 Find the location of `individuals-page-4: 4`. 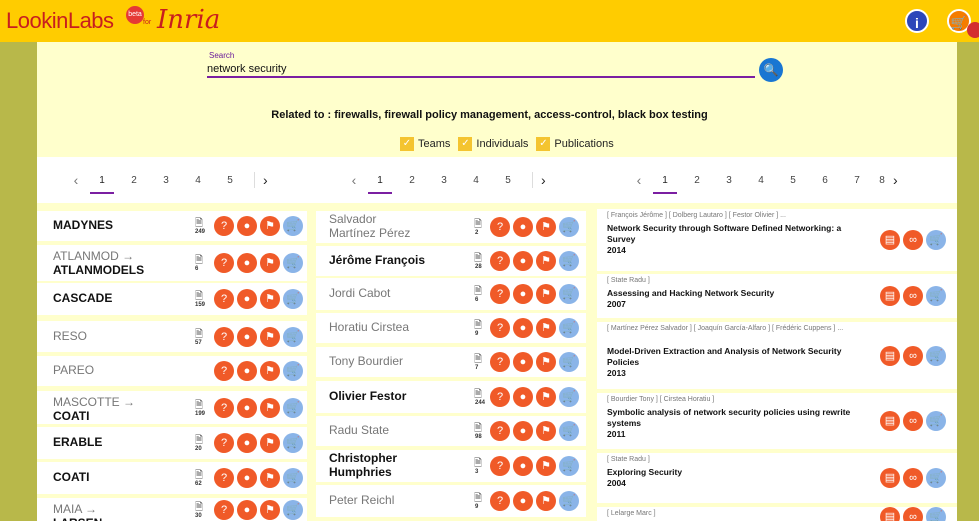

individuals-page-4: 4 is located at coordinates (476, 180).